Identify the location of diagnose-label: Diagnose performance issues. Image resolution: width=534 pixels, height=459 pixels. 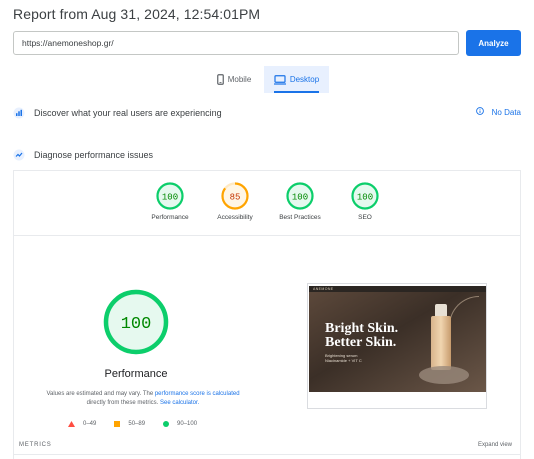
(94, 155).